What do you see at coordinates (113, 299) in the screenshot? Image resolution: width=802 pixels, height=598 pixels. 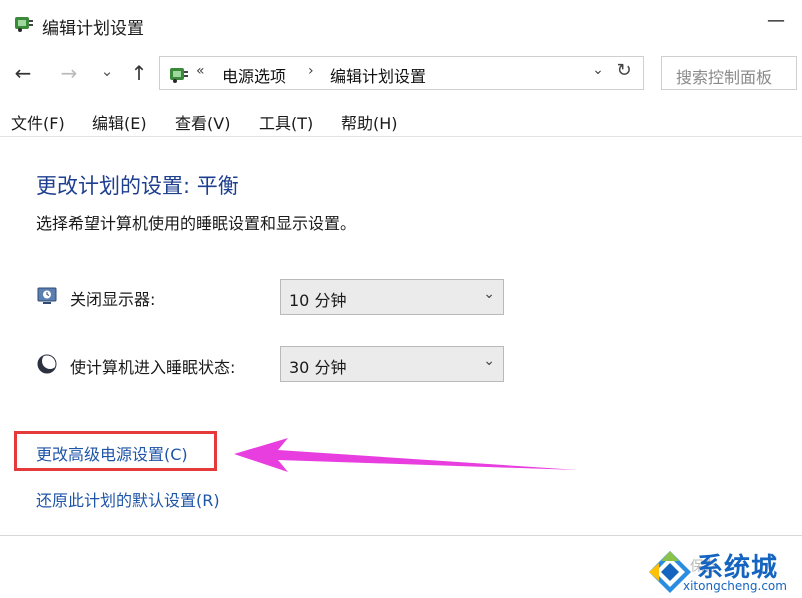 I see `display-off-label: 关闭显示器:` at bounding box center [113, 299].